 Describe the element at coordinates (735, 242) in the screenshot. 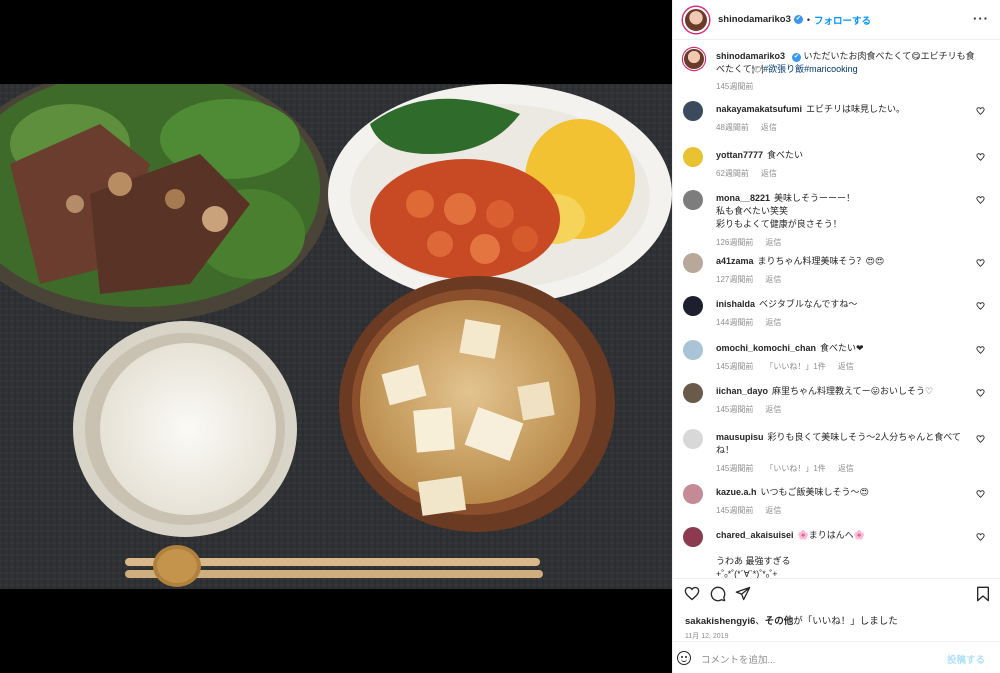

I see `comment-time: 126週間前` at that location.